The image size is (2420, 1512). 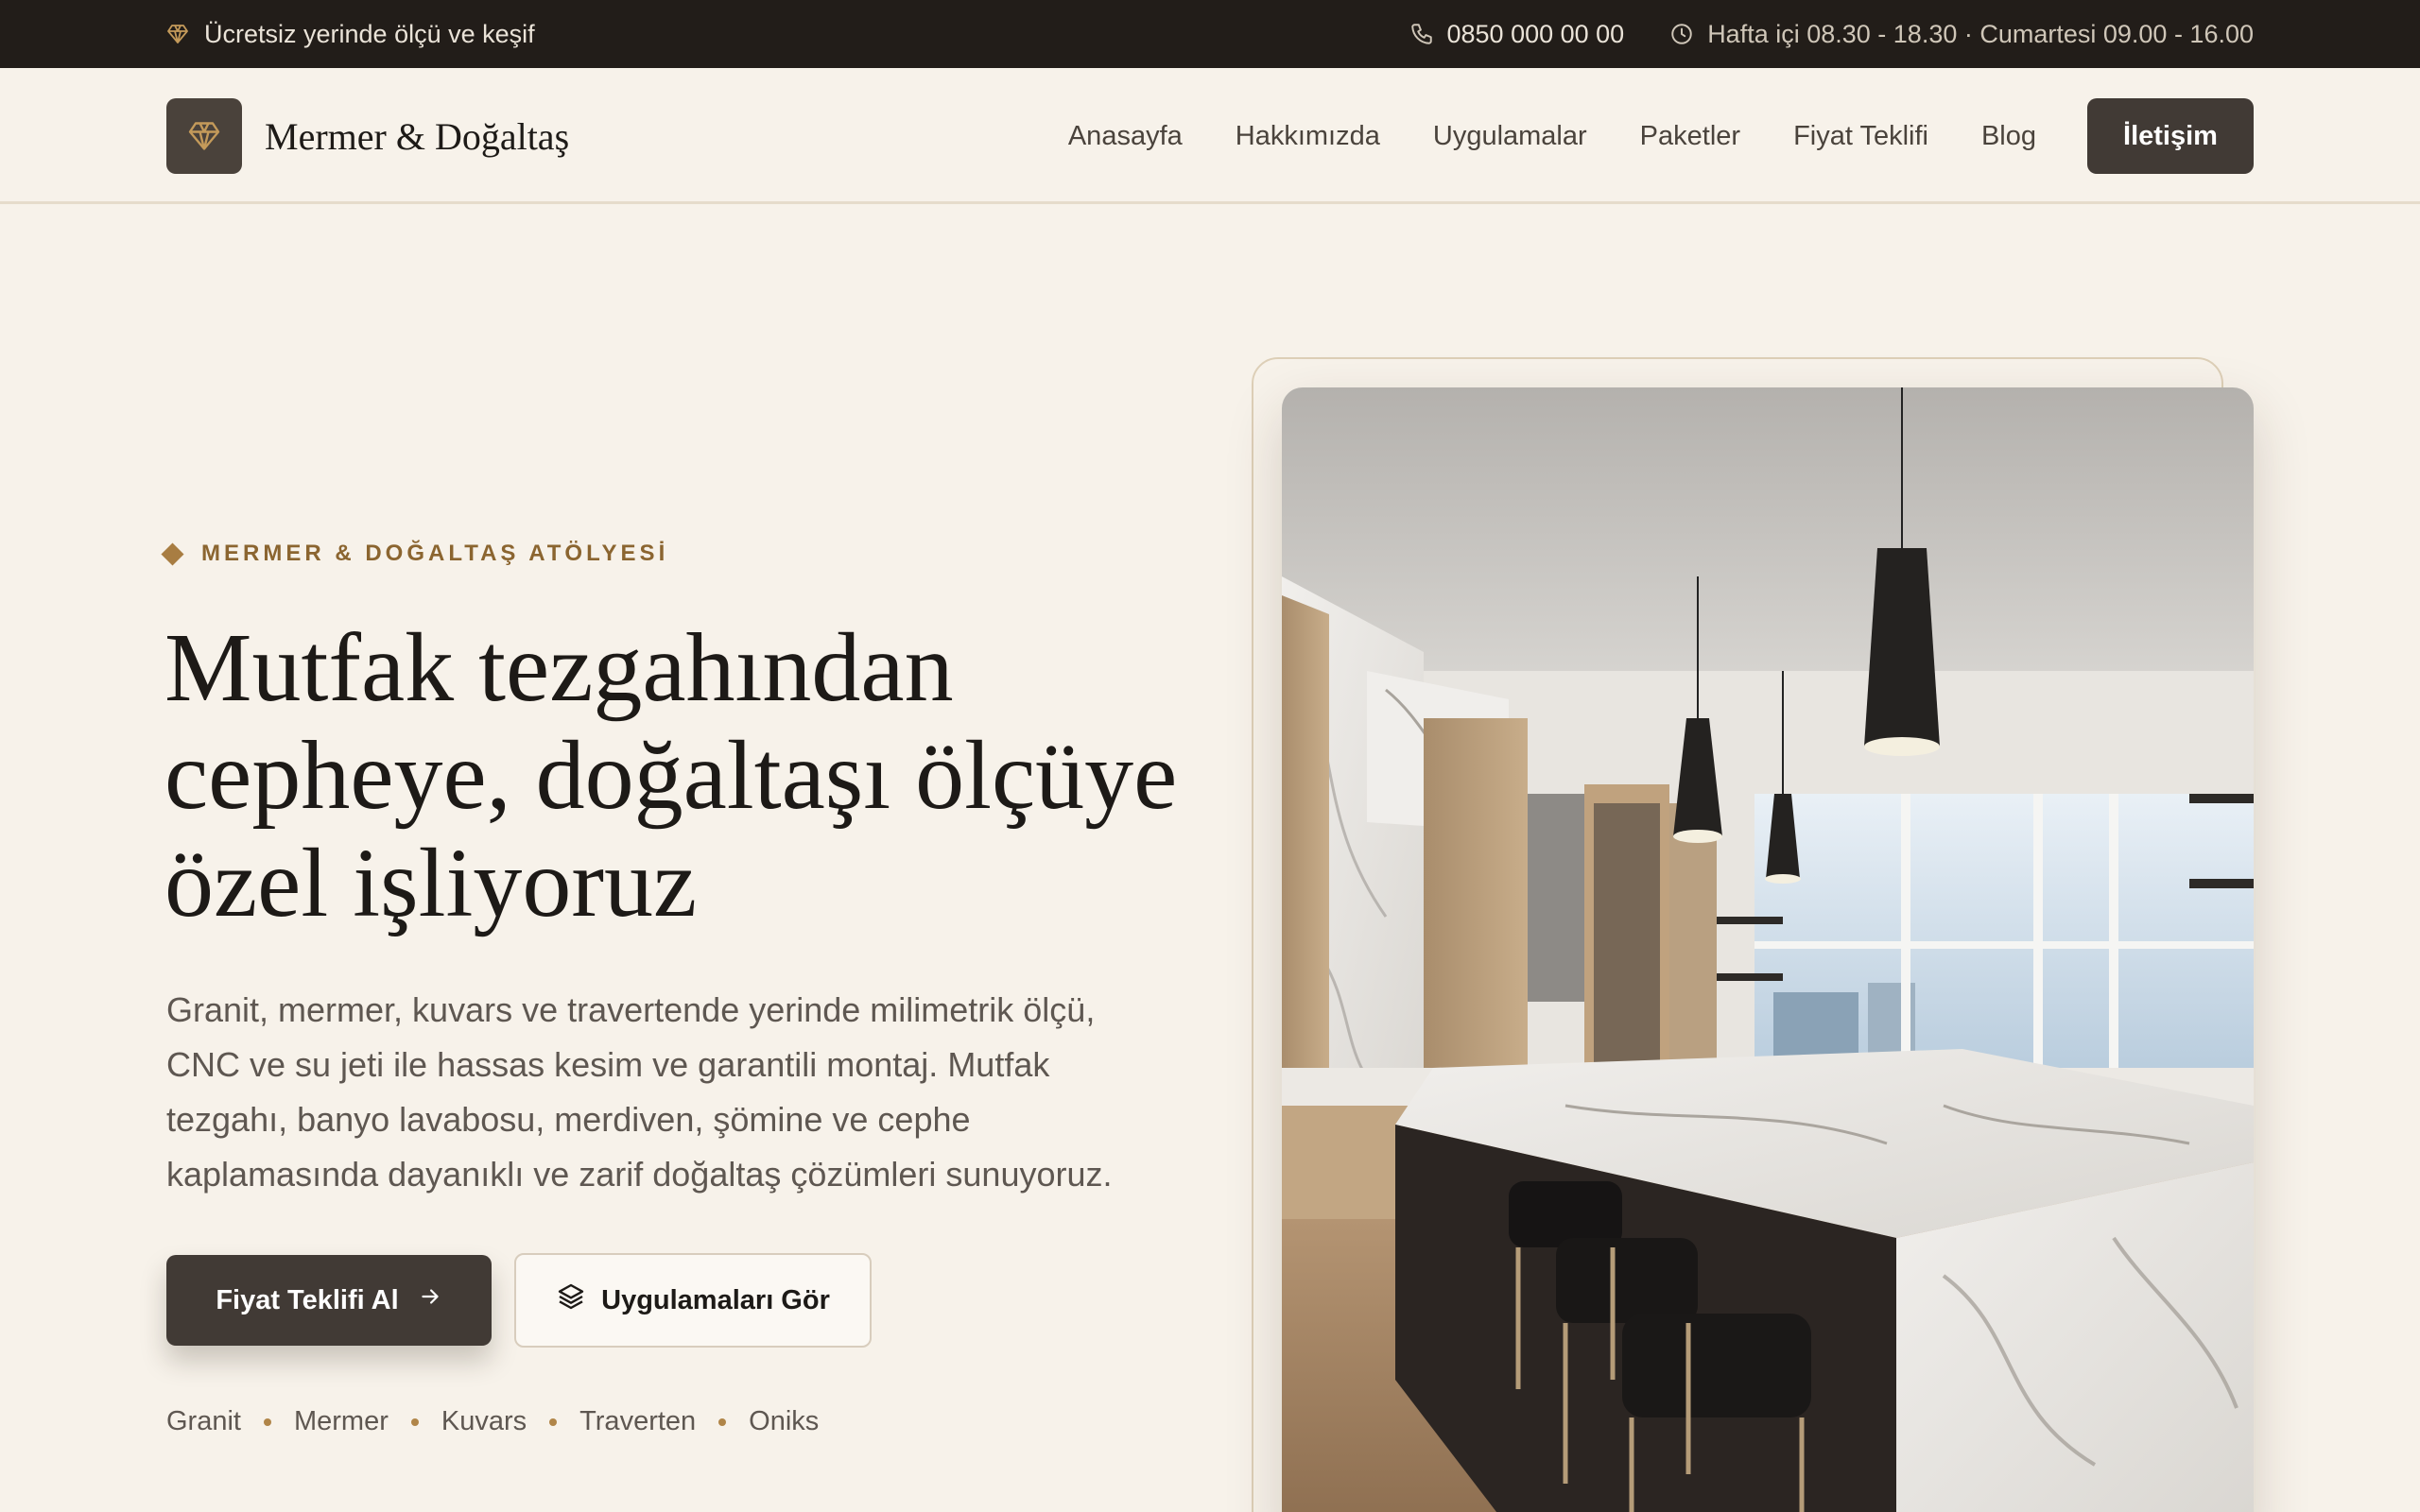 I want to click on stone-tag: Granit, so click(x=203, y=1421).